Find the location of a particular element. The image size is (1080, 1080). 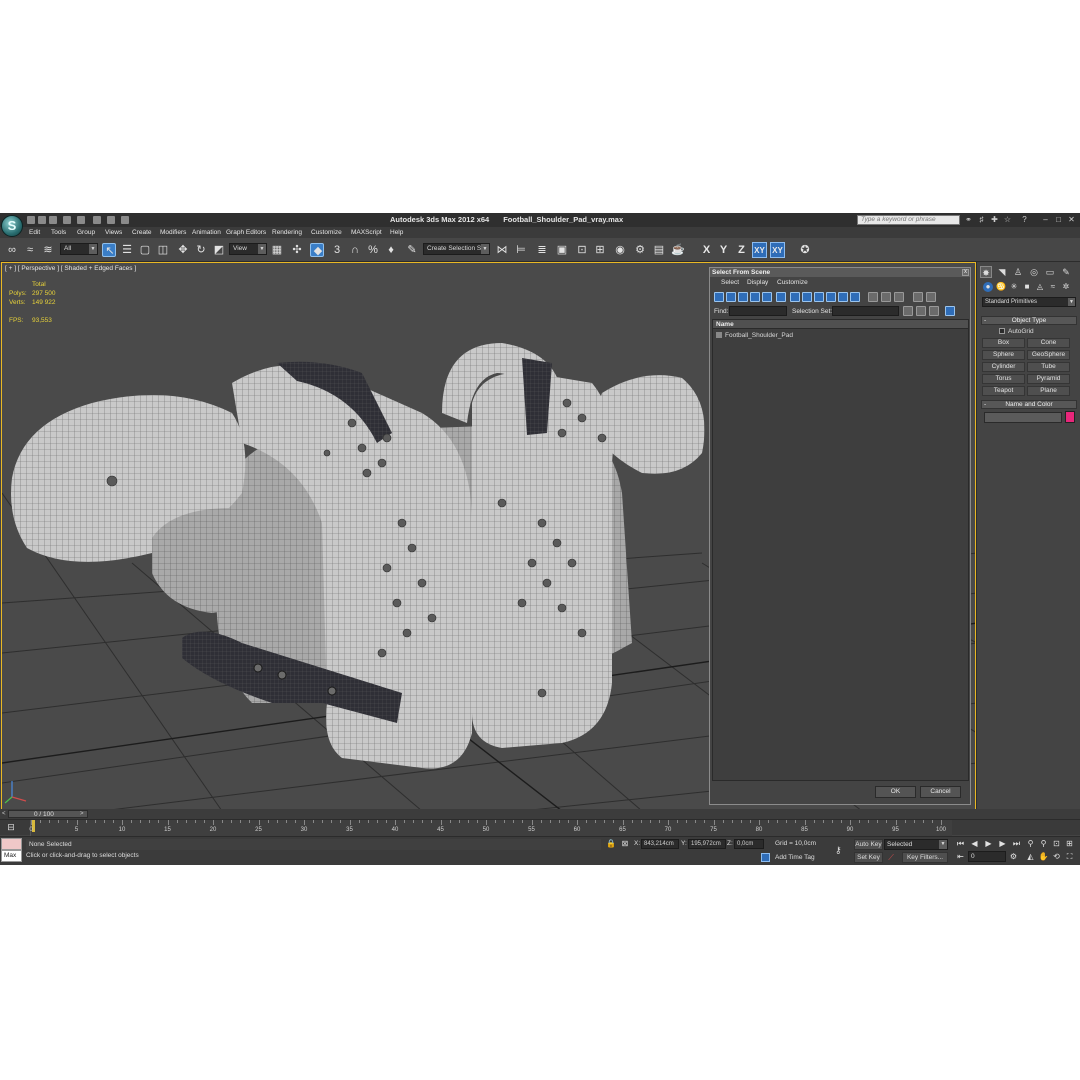

zoom-extents-icon: ⊡ is located at coordinates (1056, 843).